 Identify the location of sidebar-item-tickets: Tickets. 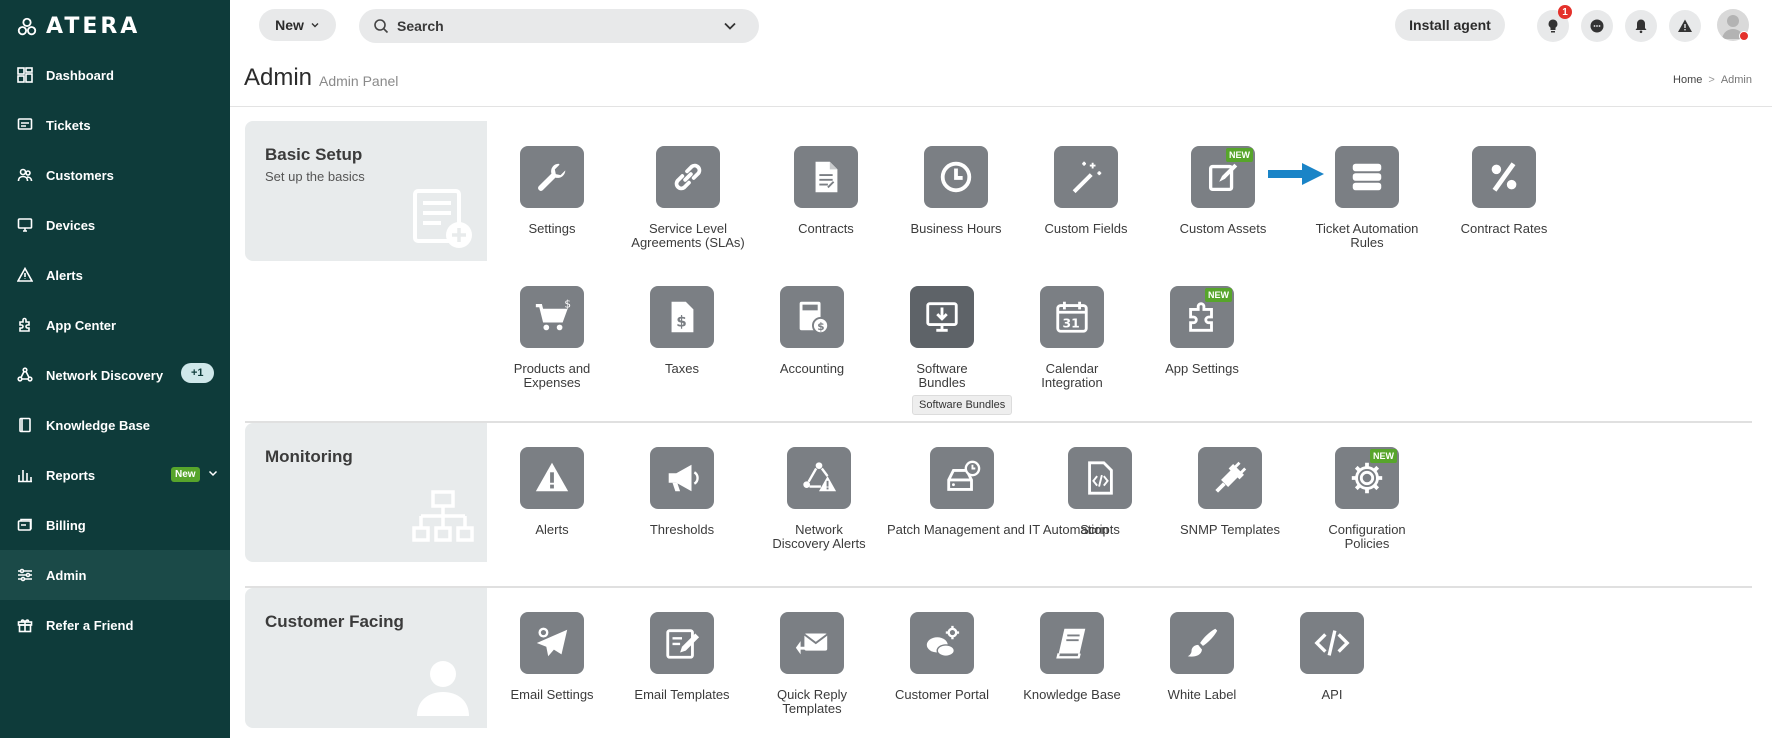
(115, 125).